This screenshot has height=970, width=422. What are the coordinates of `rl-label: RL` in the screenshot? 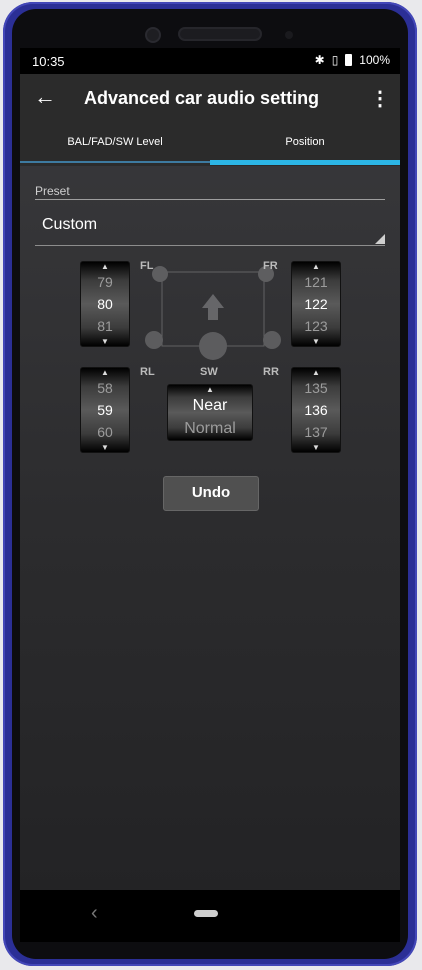 It's located at (147, 372).